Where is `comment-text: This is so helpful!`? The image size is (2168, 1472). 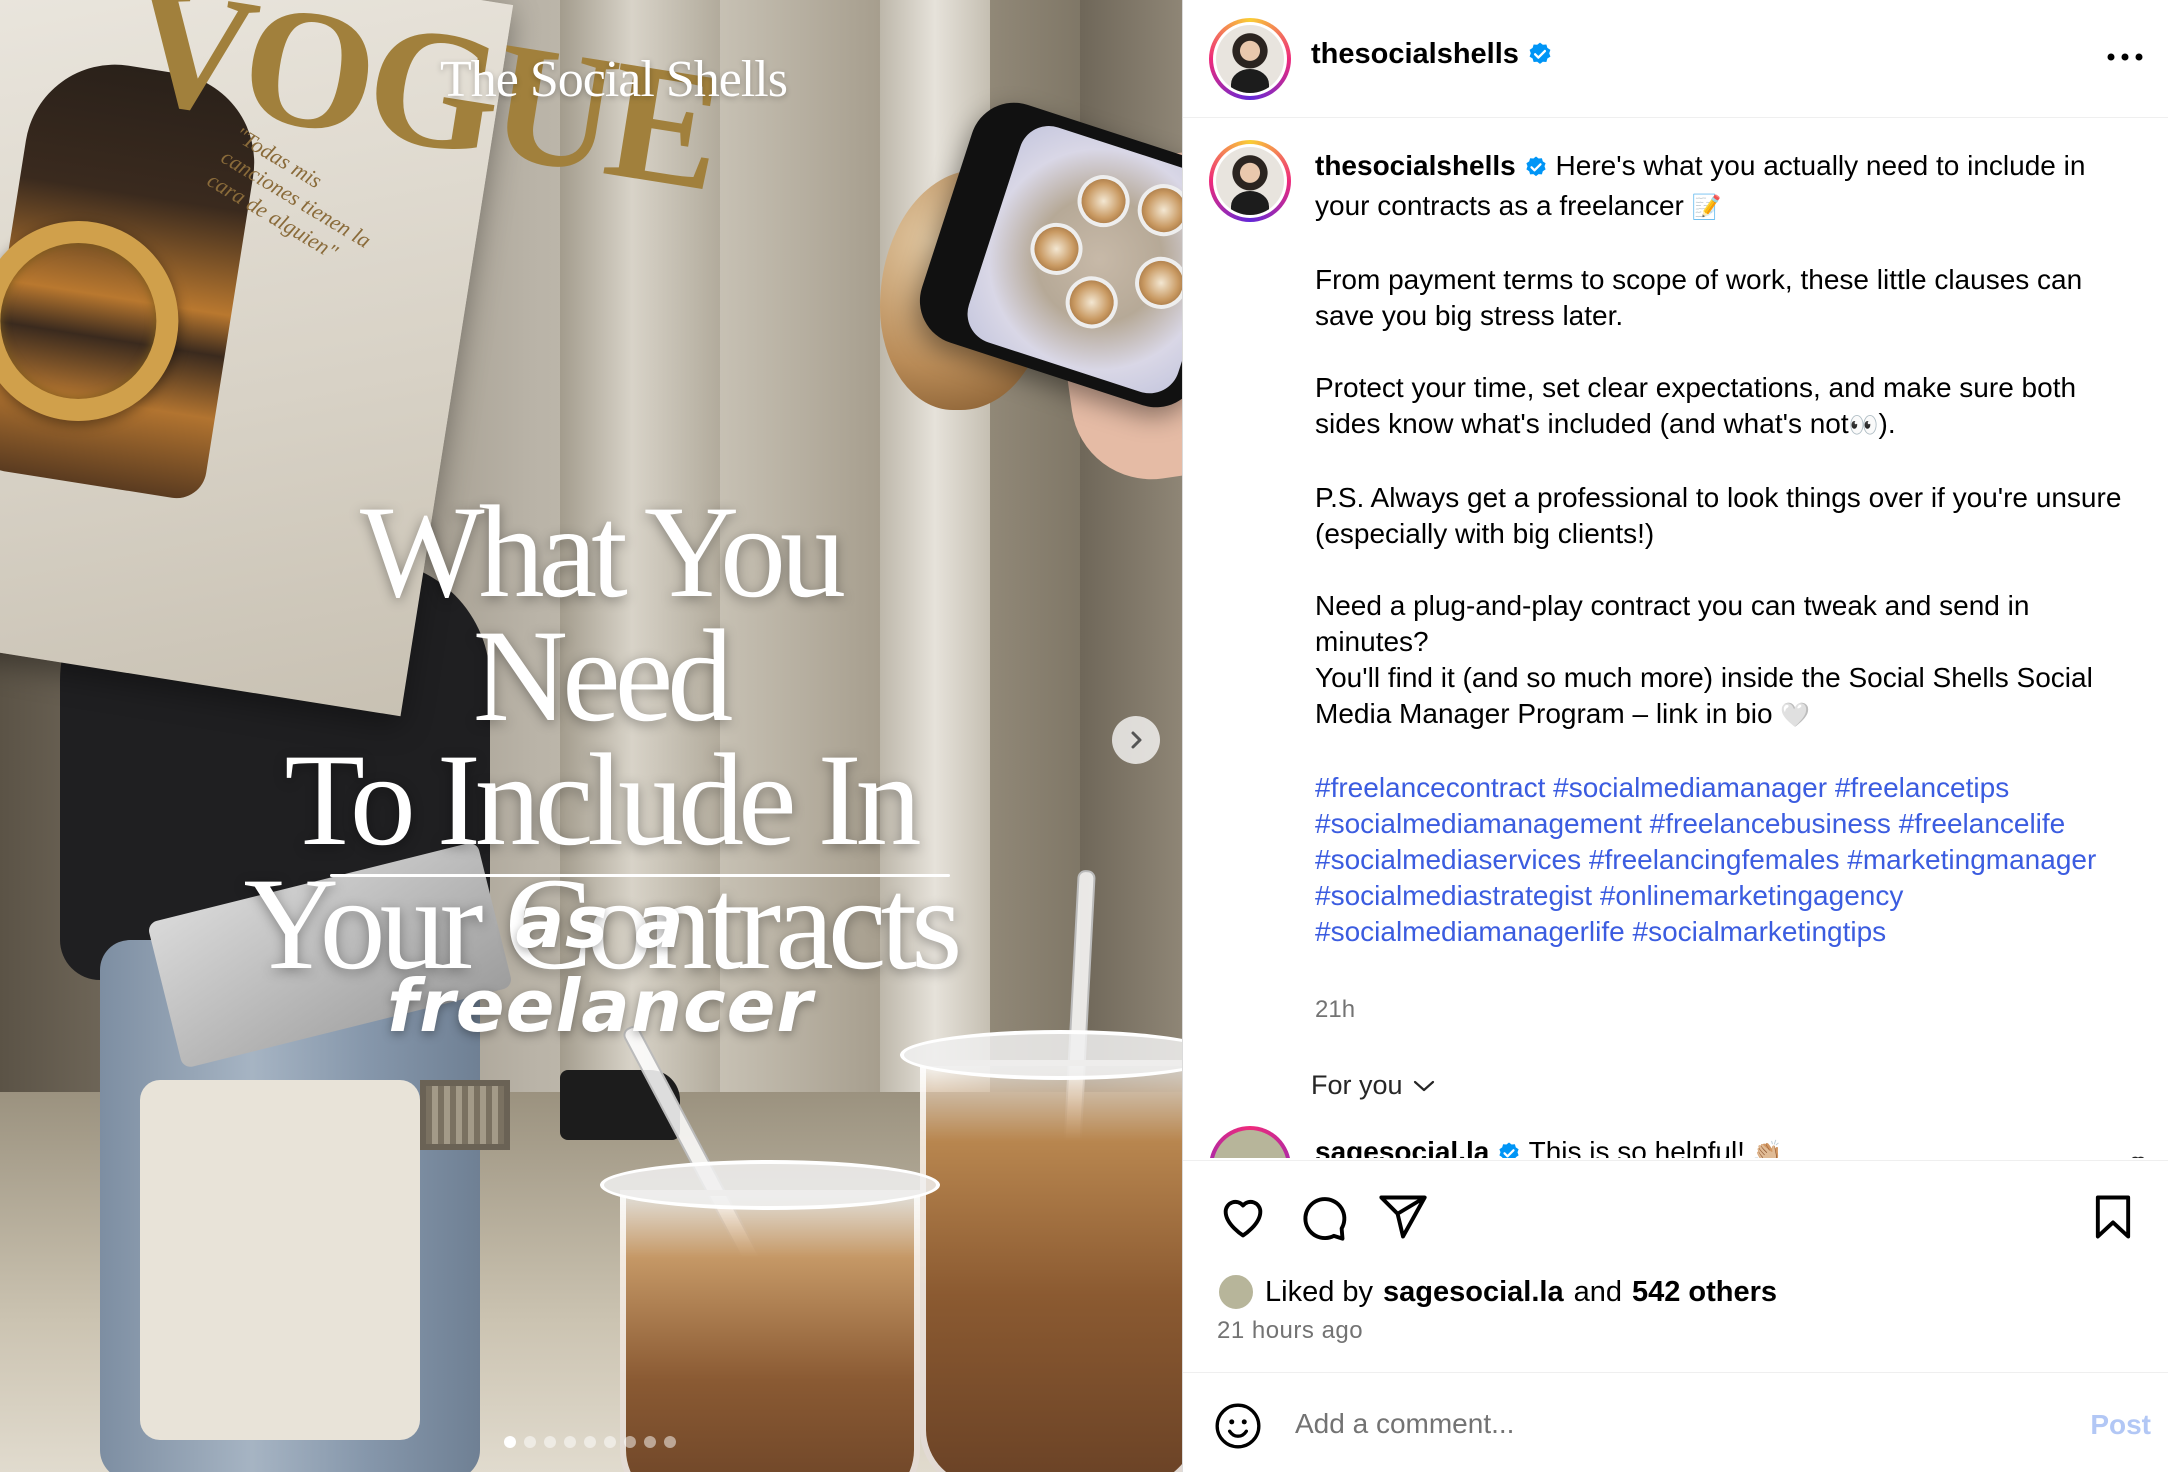 comment-text: This is so helpful! is located at coordinates (1636, 1147).